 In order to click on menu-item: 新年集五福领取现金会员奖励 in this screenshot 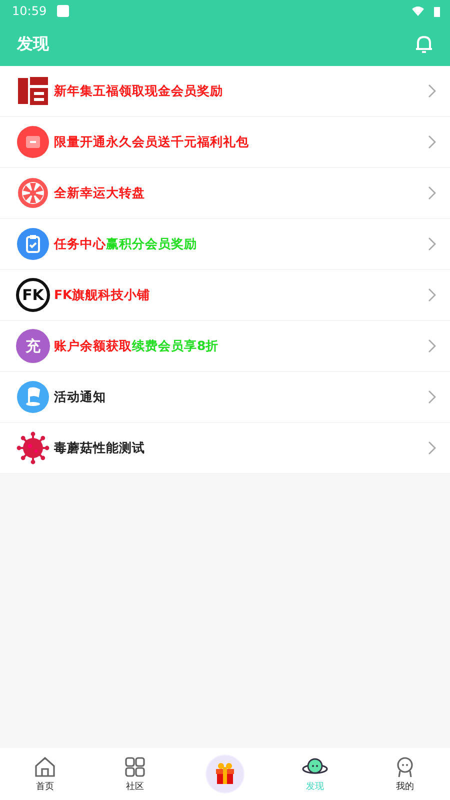, I will do `click(225, 91)`.